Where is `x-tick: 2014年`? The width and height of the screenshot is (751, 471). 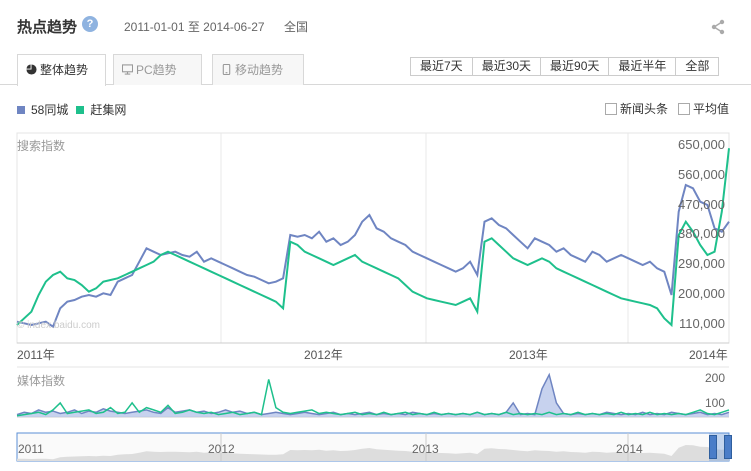 x-tick: 2014年 is located at coordinates (708, 355).